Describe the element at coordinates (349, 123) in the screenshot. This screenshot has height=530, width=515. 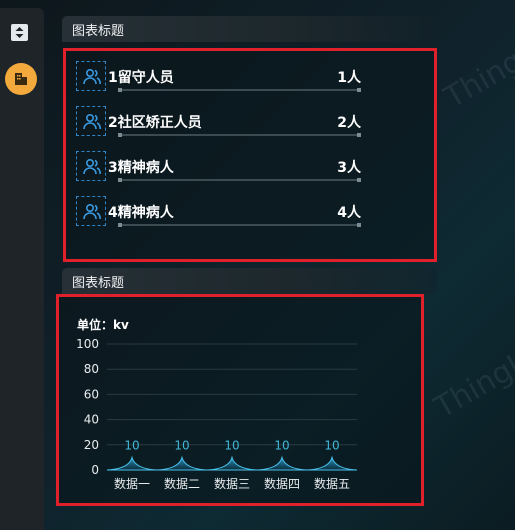
I see `list-item-value: 2人` at that location.